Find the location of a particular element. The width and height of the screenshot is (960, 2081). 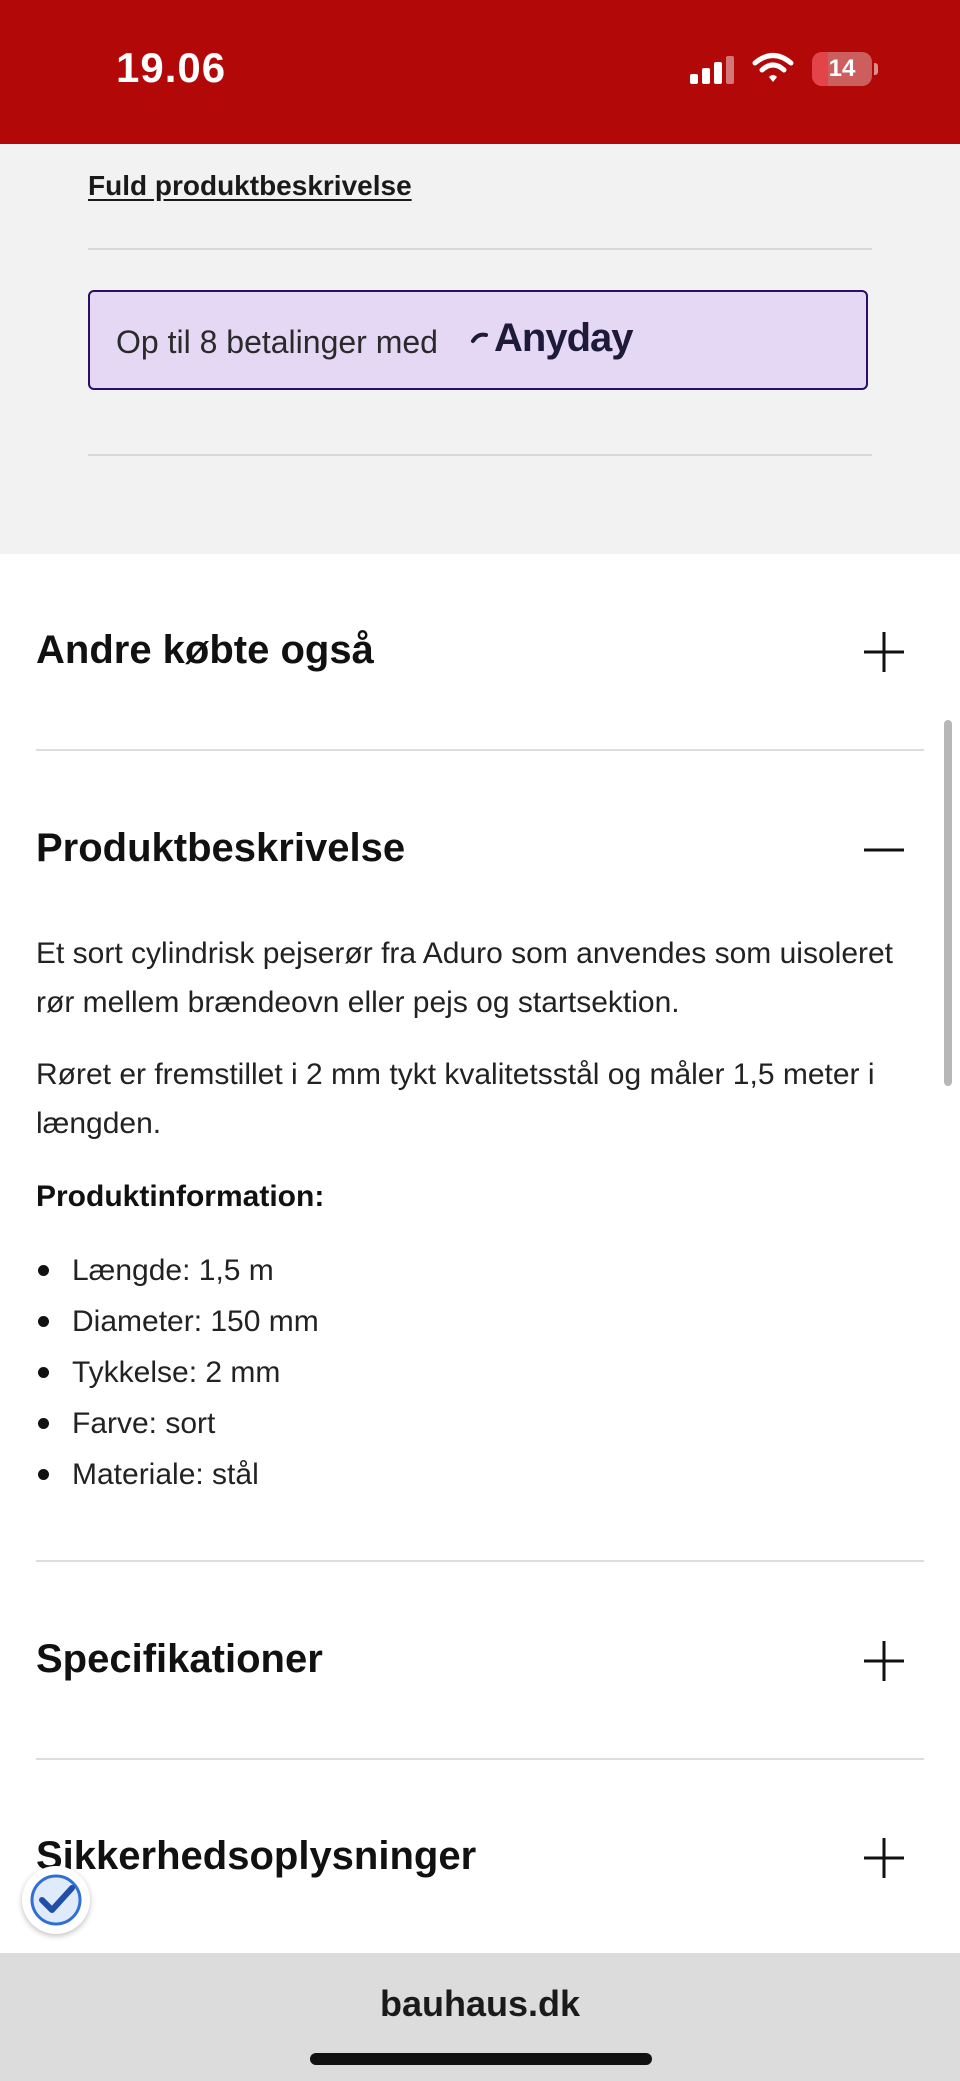

status-time: 19.06 is located at coordinates (171, 67).